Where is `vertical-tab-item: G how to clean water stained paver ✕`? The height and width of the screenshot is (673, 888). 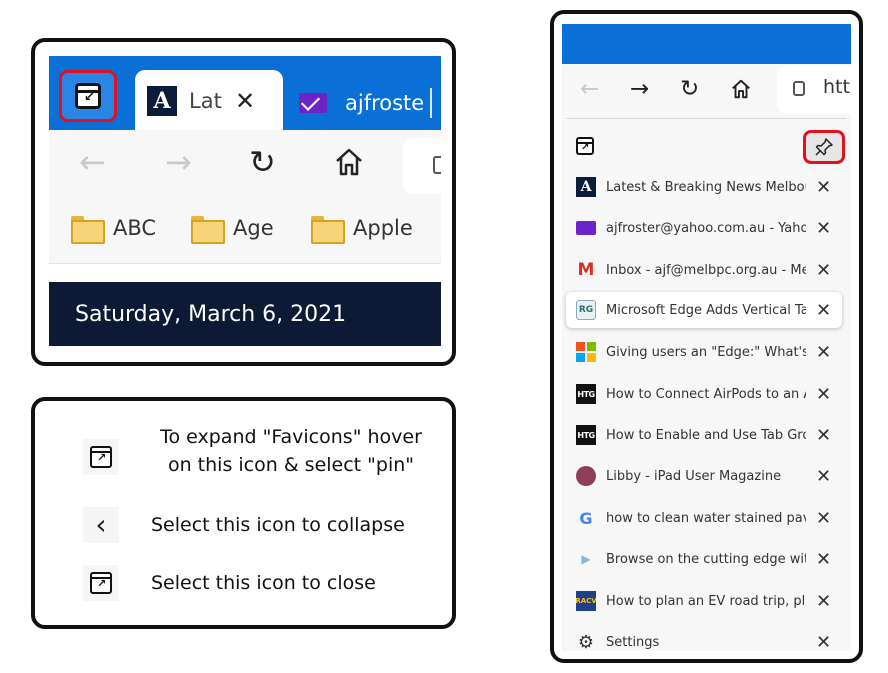 vertical-tab-item: G how to clean water stained paver ✕ is located at coordinates (706, 518).